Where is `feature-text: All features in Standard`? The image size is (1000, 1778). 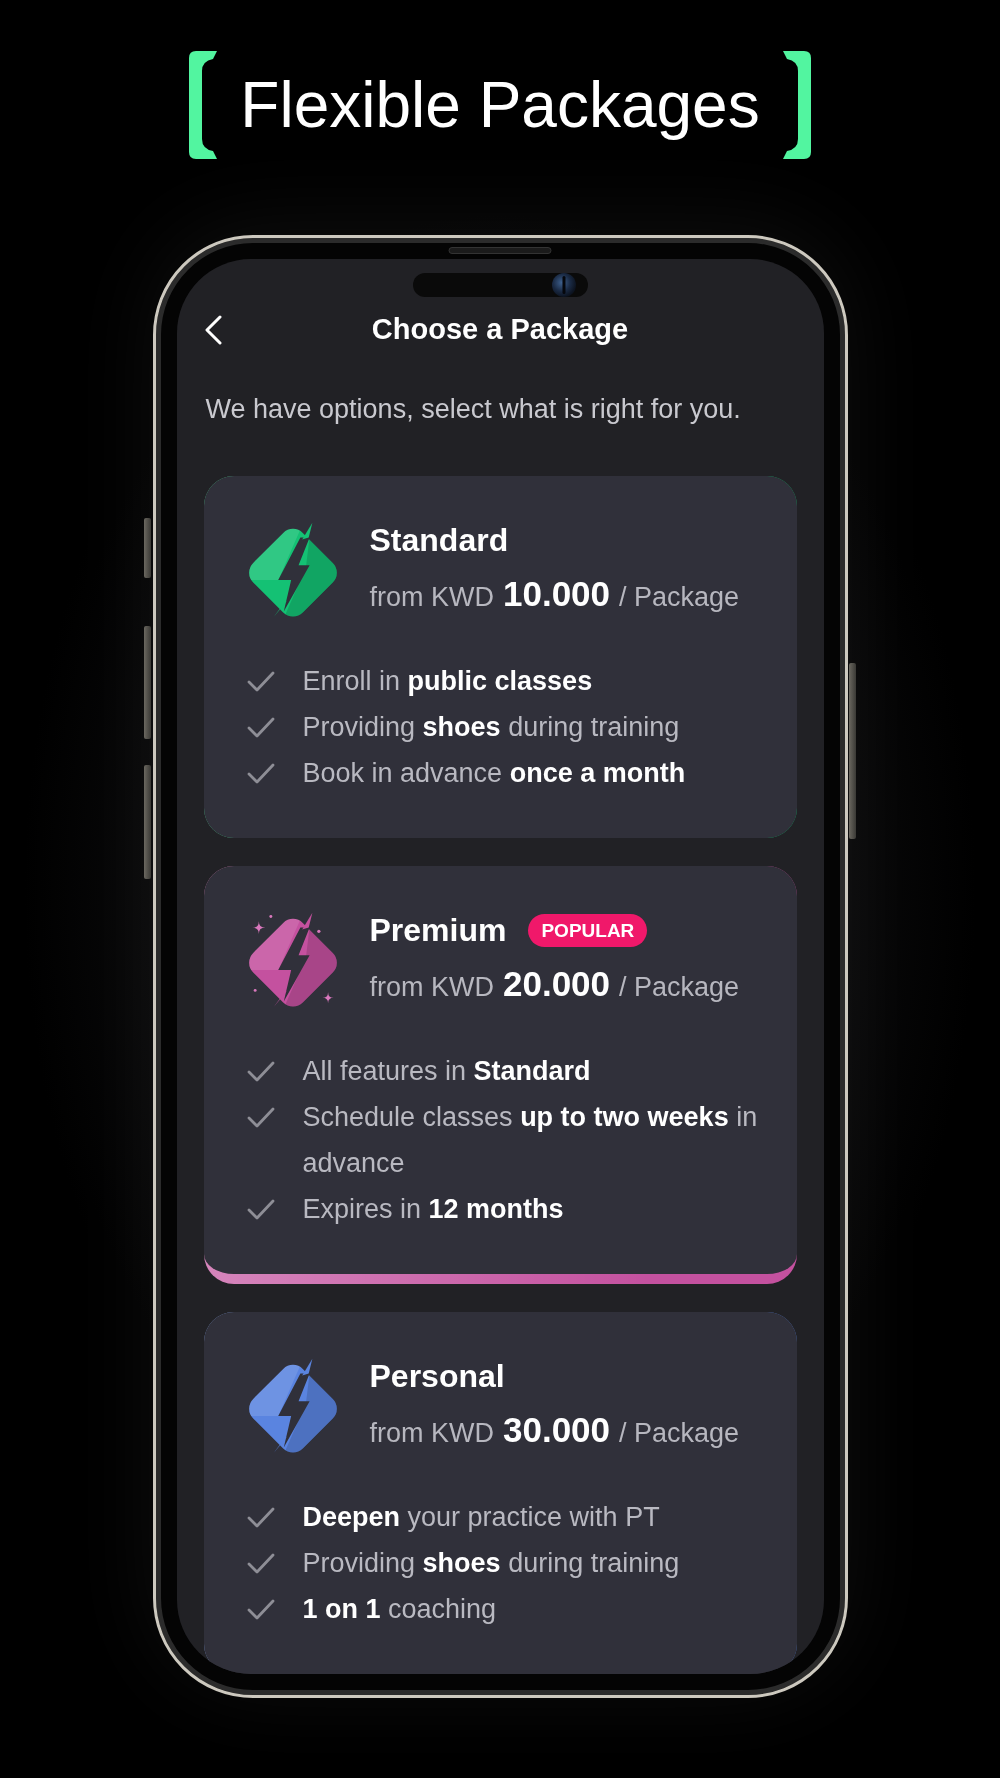 feature-text: All features in Standard is located at coordinates (446, 1071).